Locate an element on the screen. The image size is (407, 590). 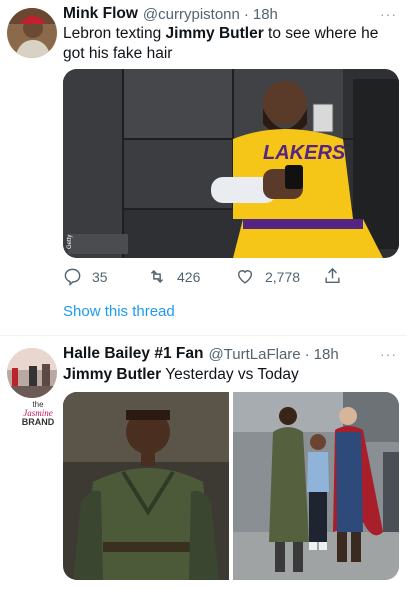
share-icon is located at coordinates (332, 275).